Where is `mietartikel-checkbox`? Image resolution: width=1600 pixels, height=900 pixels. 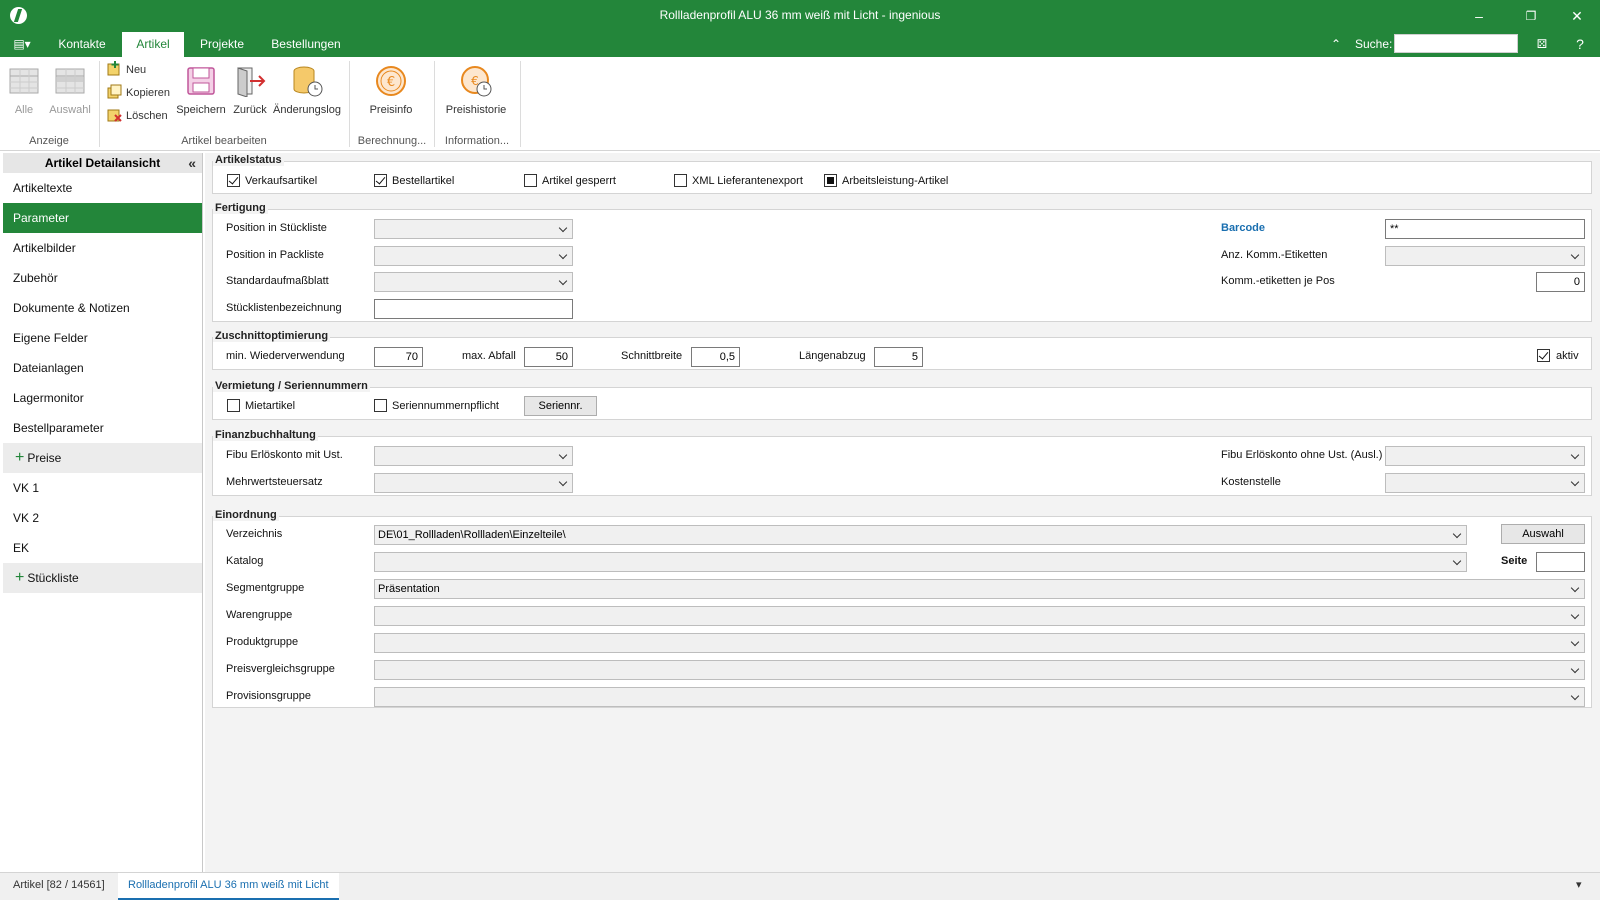 mietartikel-checkbox is located at coordinates (233, 405).